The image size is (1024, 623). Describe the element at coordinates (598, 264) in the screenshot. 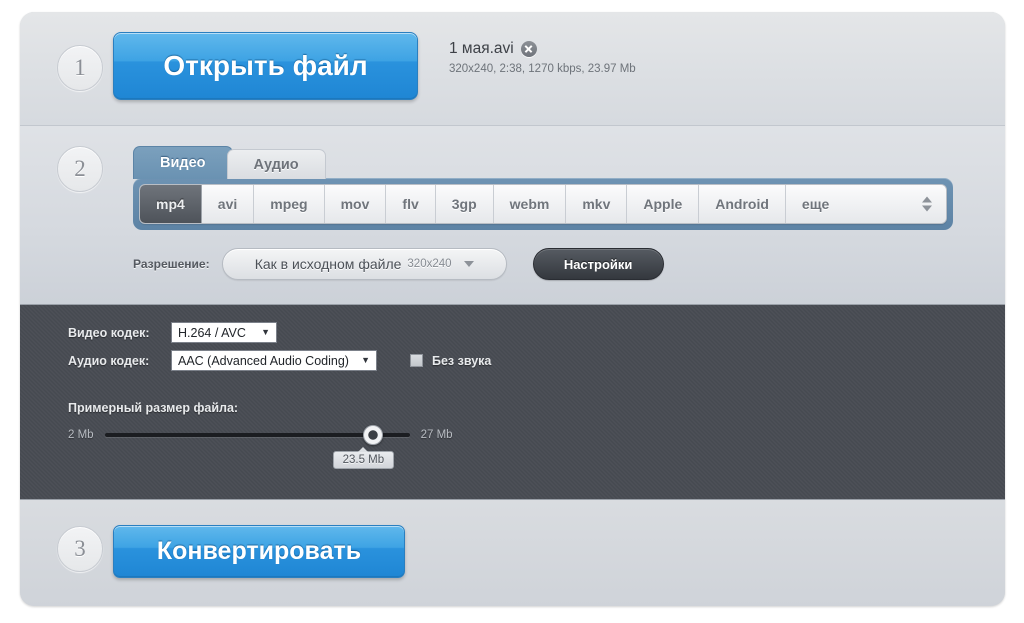

I see `settings-button: Настройки` at that location.